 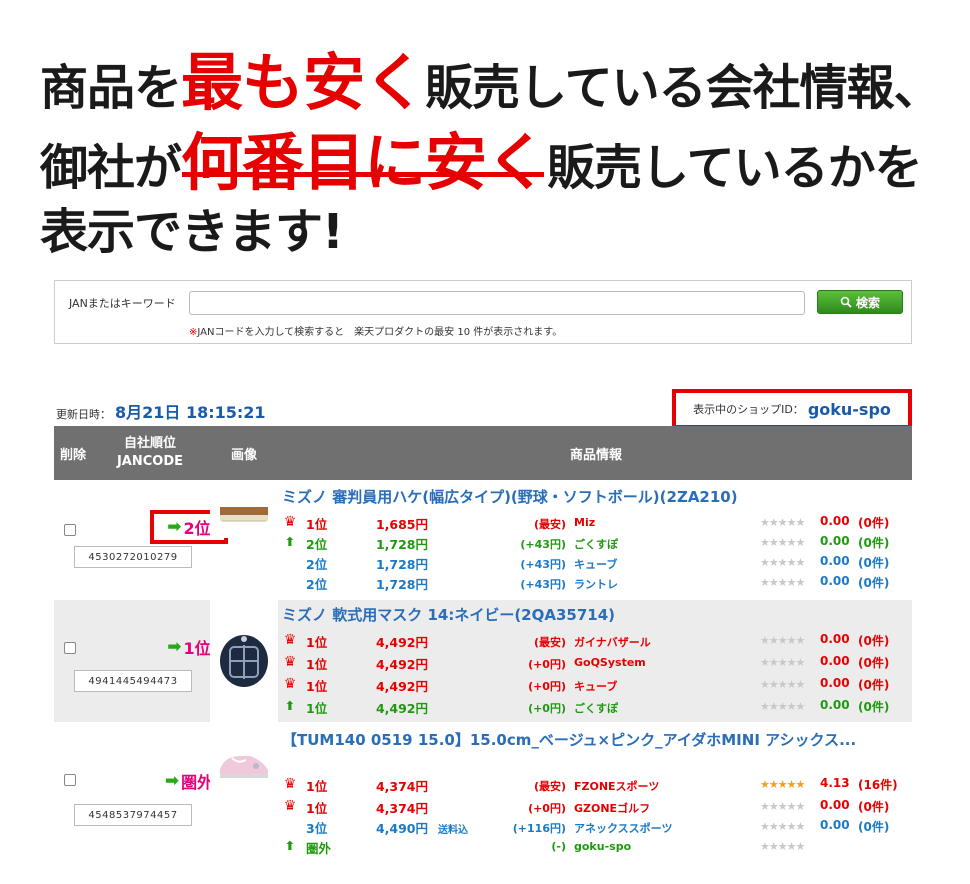 What do you see at coordinates (319, 848) in the screenshot?
I see `price-rank: 圏外` at bounding box center [319, 848].